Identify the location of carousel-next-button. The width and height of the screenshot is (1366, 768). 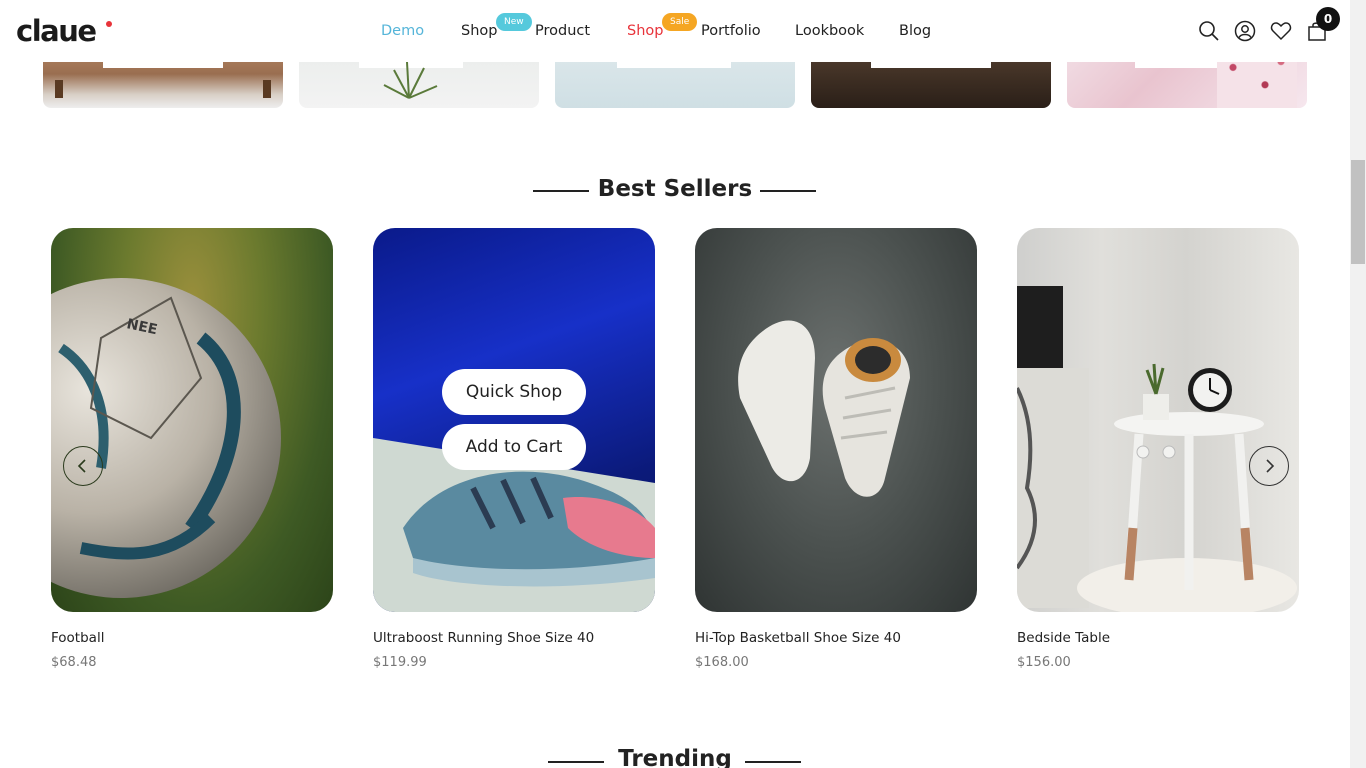
(1269, 466).